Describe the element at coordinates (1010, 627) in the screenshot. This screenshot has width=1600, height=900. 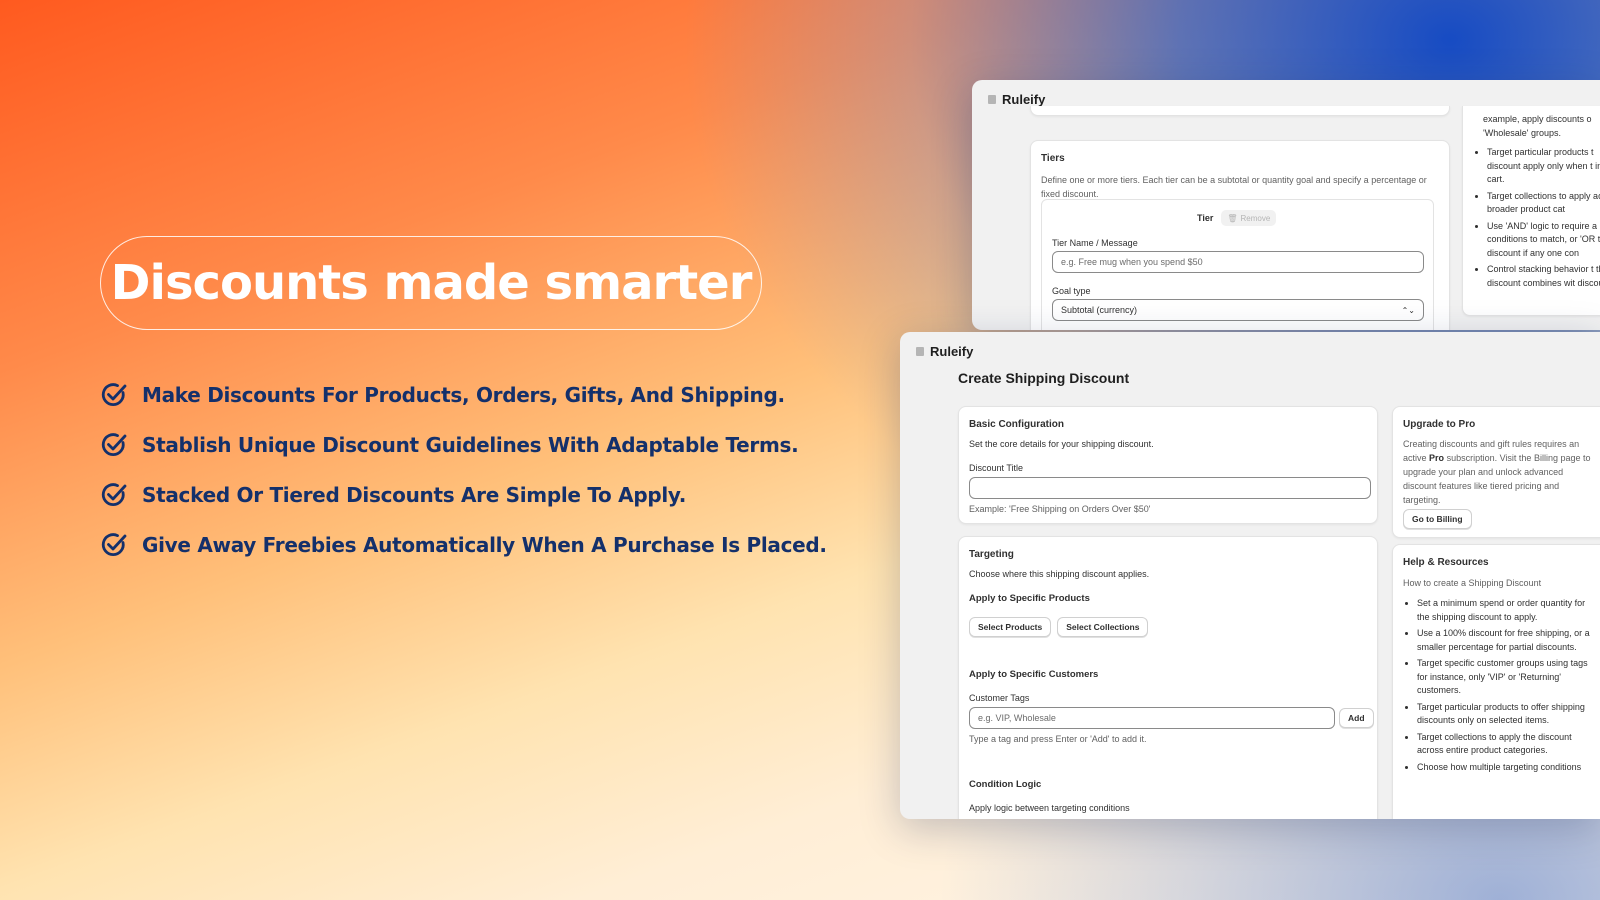
I see `select-products-button: Select Products` at that location.